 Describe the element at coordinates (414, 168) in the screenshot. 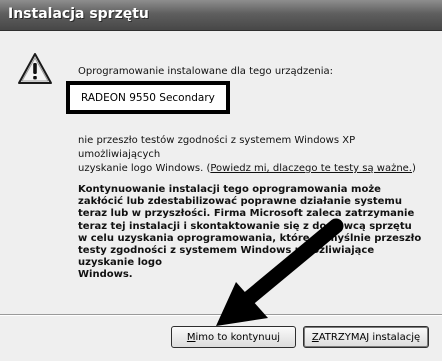

I see `compat-line-2-suffix: )` at that location.